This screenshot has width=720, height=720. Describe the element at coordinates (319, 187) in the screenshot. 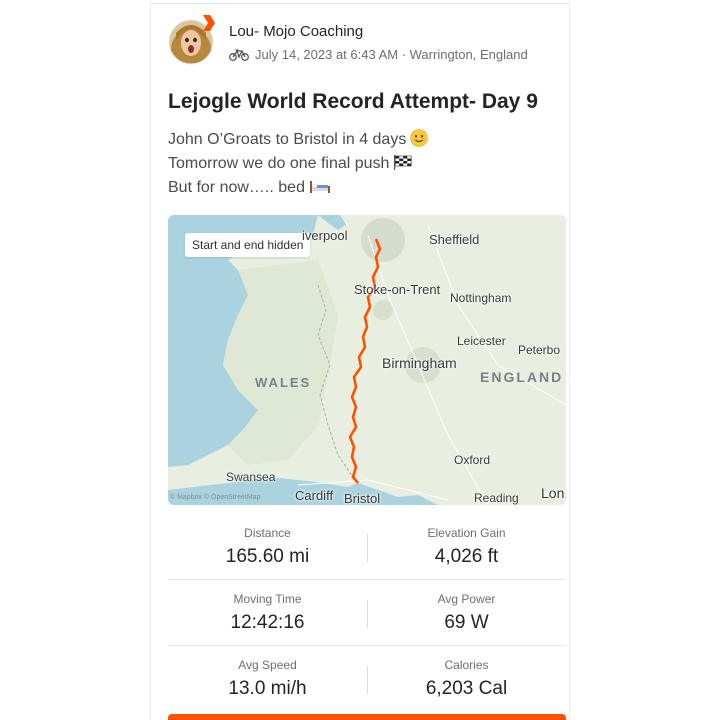

I see `bed-icon` at that location.